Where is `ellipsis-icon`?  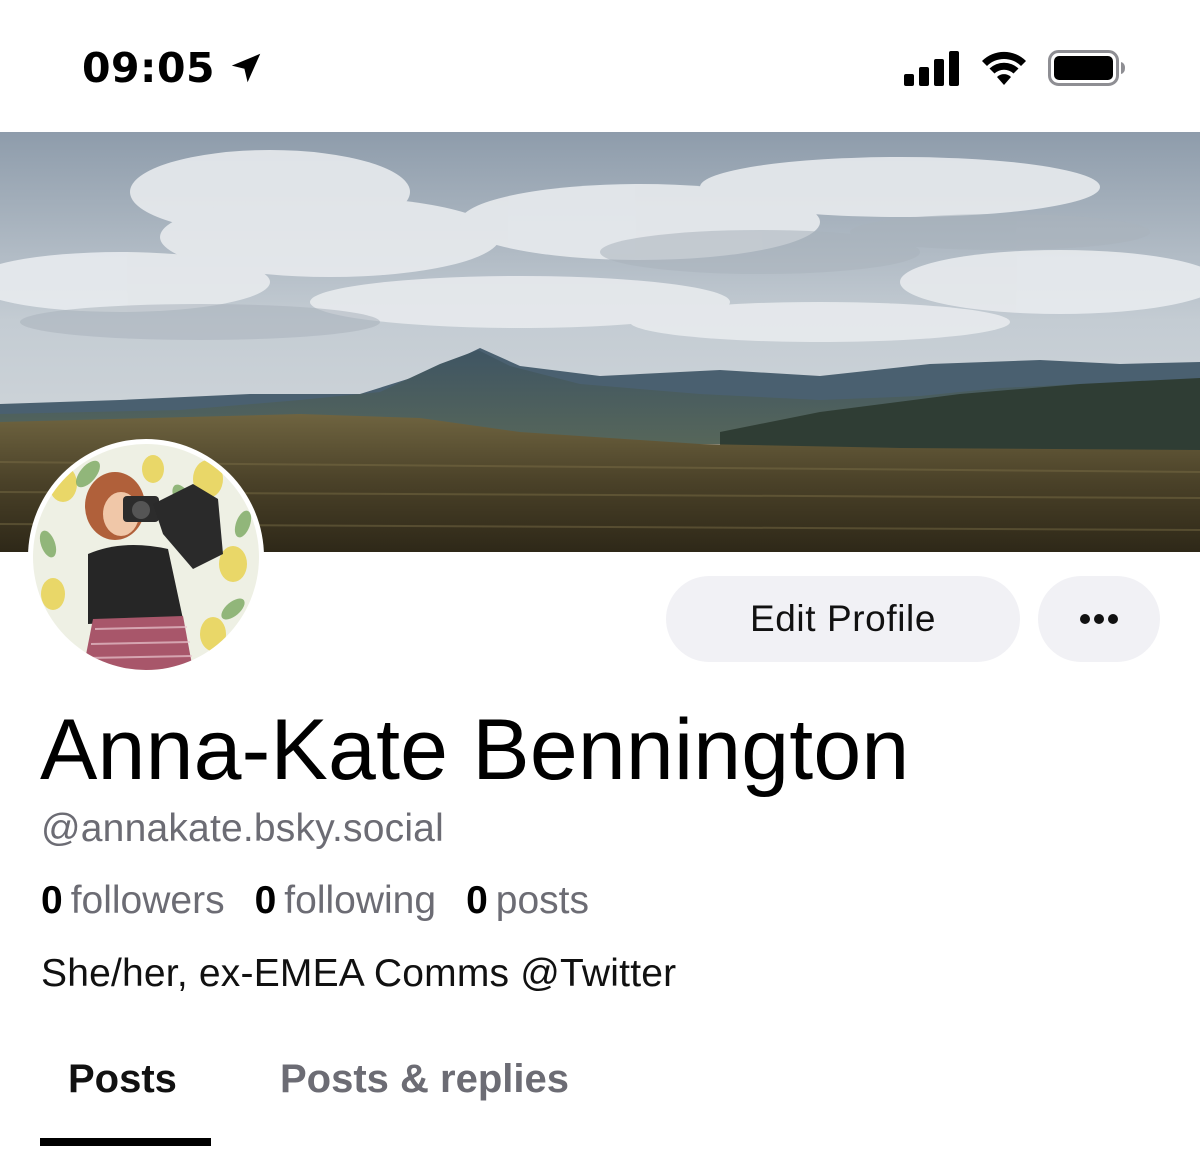 ellipsis-icon is located at coordinates (1099, 619).